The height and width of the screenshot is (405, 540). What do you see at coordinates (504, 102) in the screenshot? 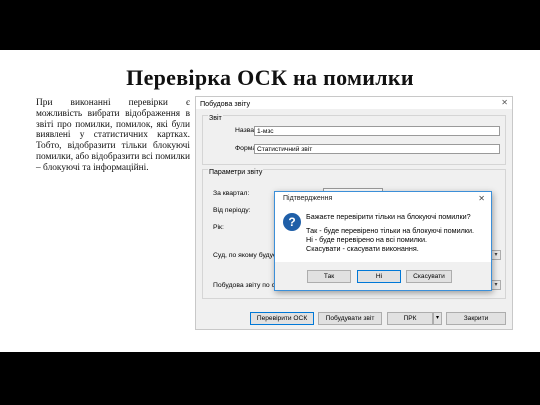
I see `close-icon: ✕` at bounding box center [504, 102].